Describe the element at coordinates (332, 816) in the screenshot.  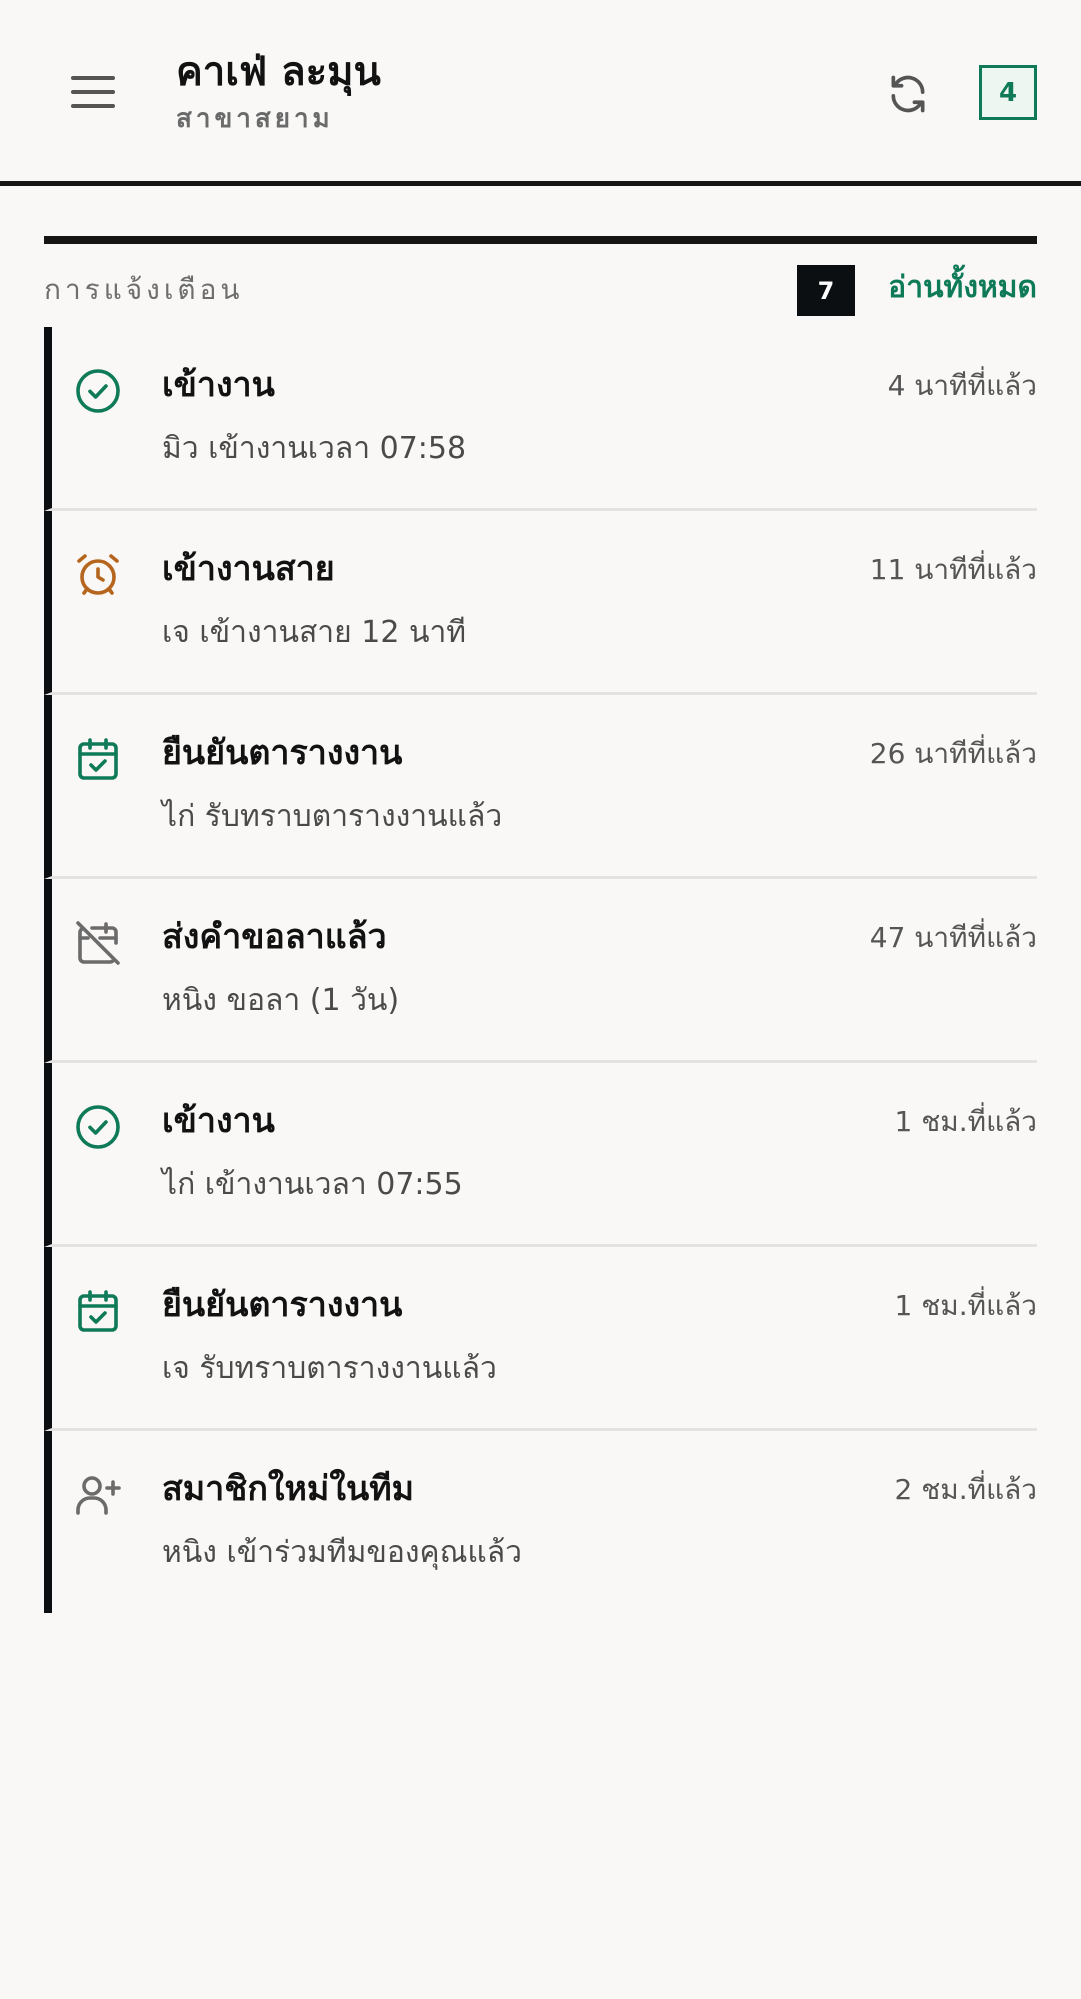
I see `notification-description: ไก่ รับทราบตารางงานแล้ว` at that location.